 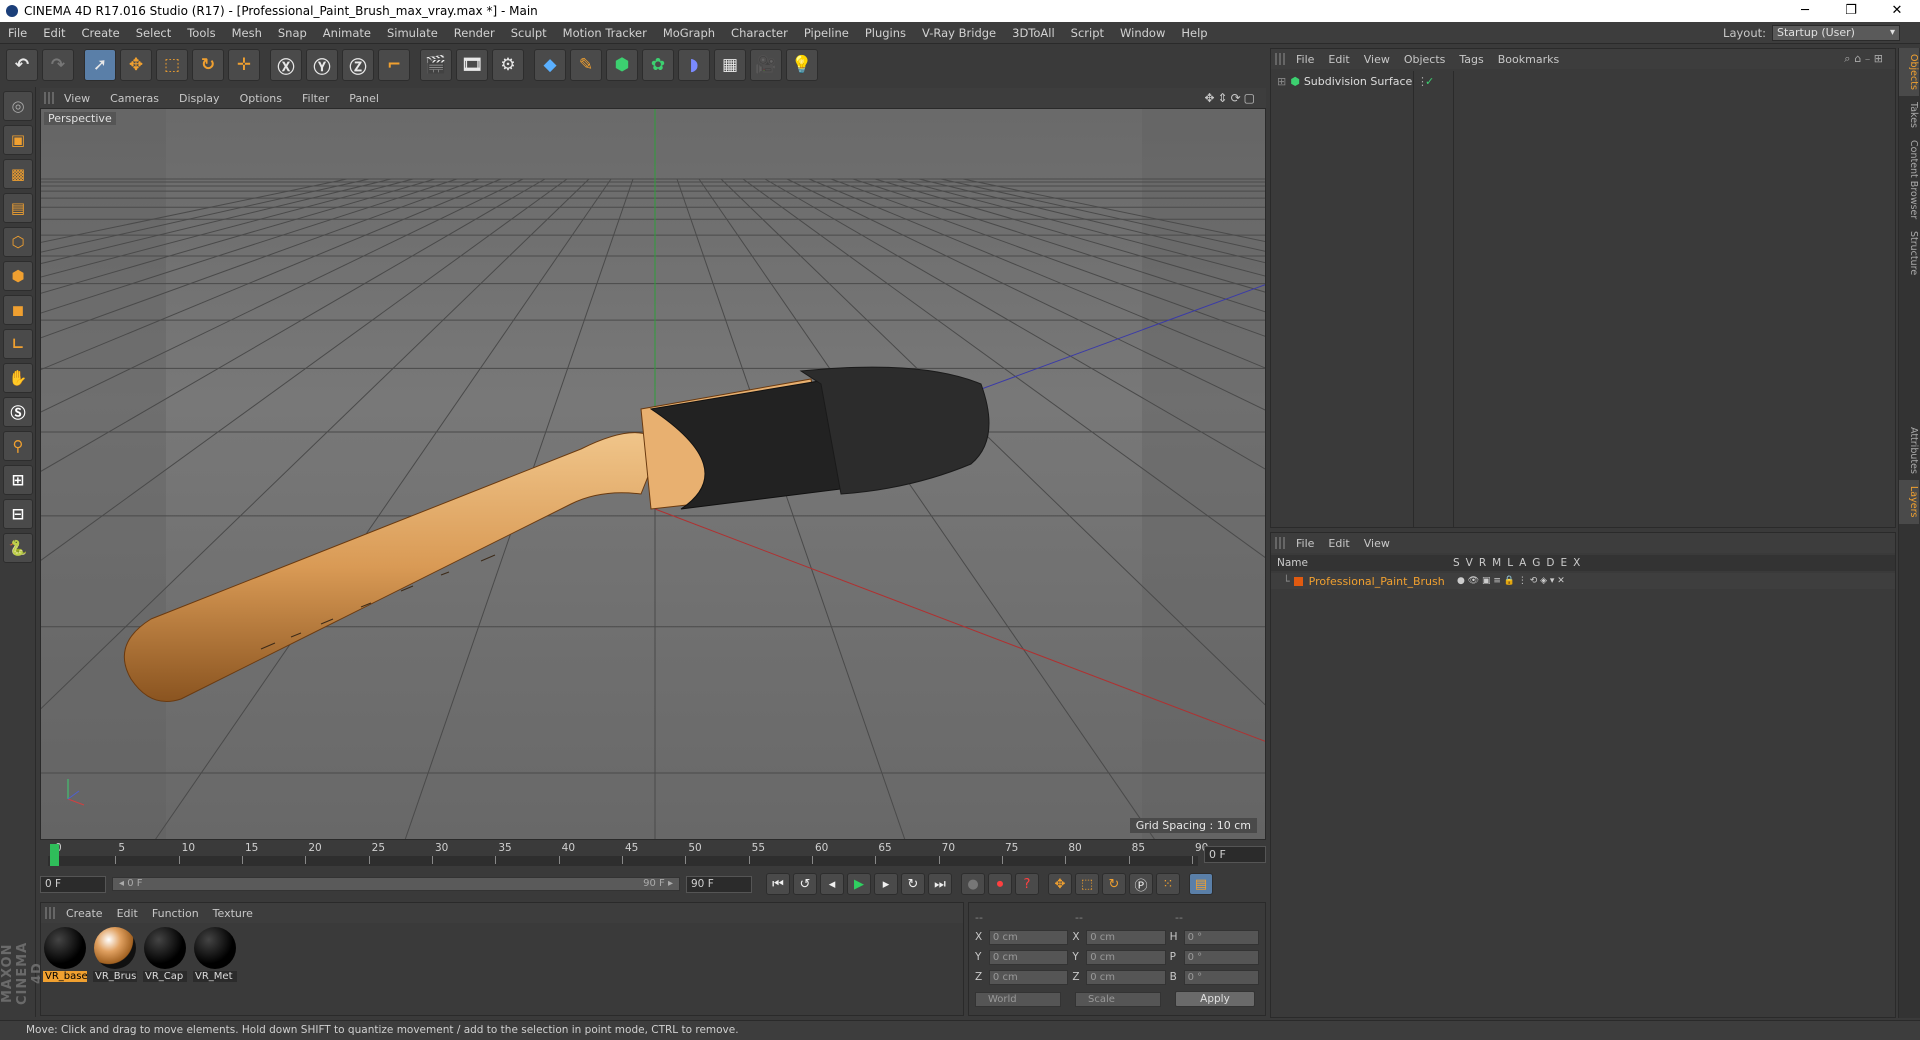 I want to click on object-menu-file: File, so click(x=1305, y=59).